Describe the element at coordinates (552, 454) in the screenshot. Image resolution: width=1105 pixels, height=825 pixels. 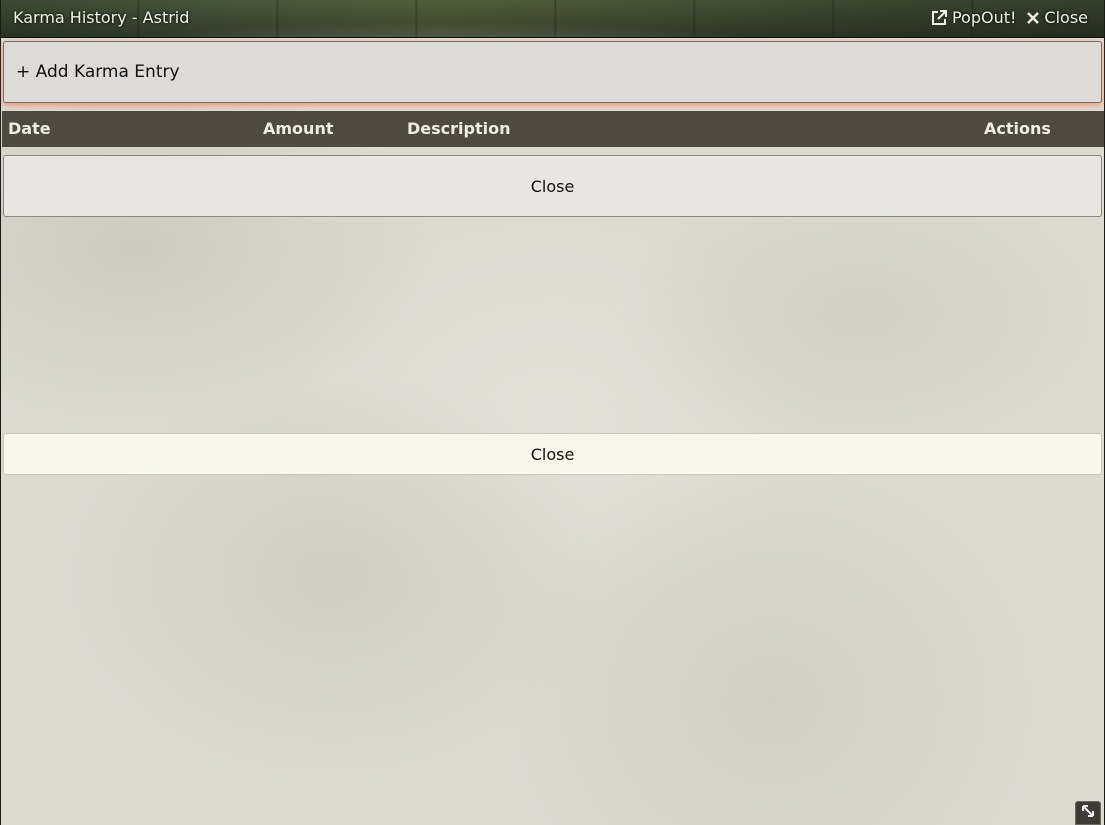
I see `close-button-secondary: Close` at that location.